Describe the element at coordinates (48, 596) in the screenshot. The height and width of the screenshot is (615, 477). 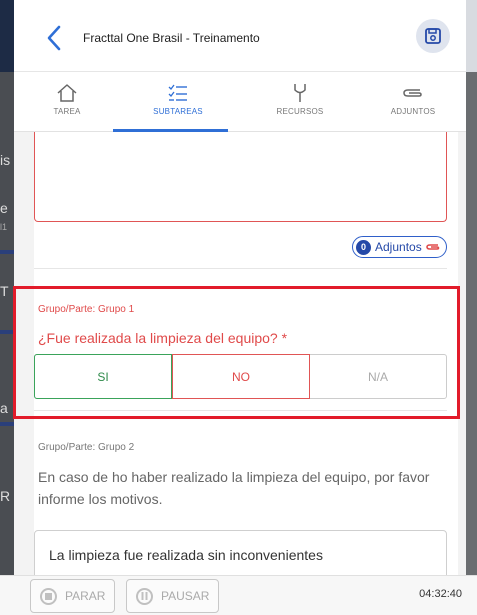
I see `stop-icon` at that location.